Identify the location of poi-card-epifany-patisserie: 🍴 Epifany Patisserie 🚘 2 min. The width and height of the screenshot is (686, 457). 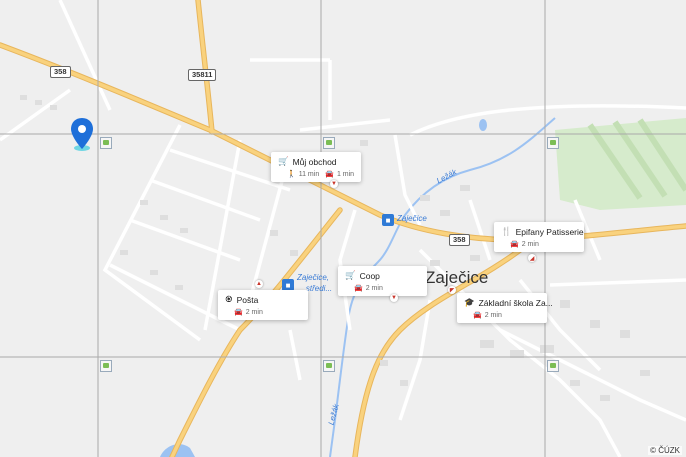
(539, 237).